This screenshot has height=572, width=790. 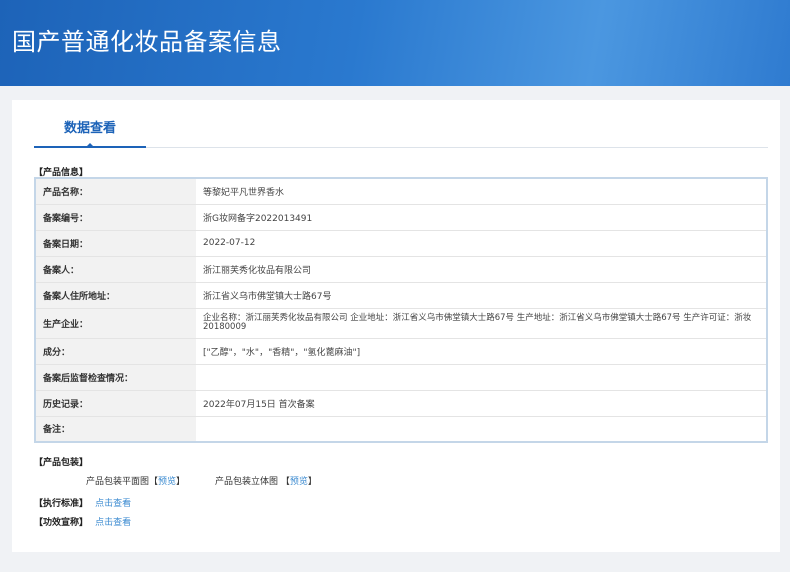 I want to click on row-label: 备案编号：, so click(x=115, y=217).